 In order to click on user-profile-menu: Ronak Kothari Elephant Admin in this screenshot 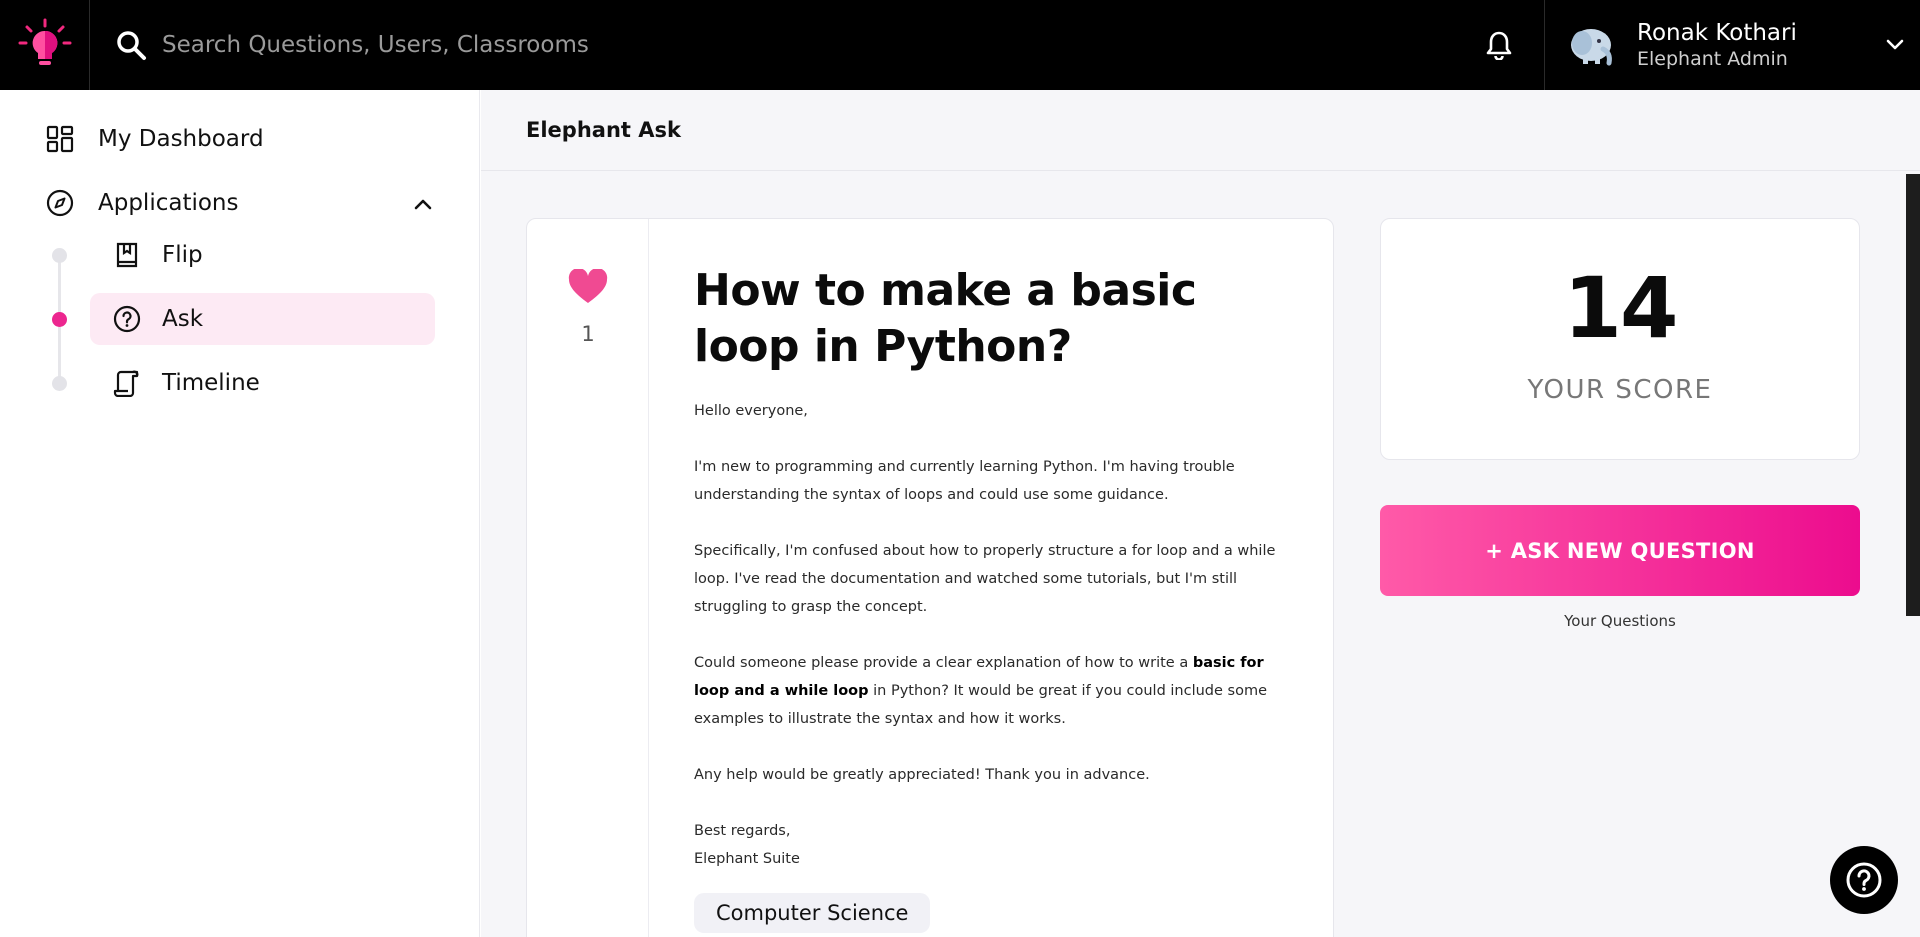, I will do `click(1732, 45)`.